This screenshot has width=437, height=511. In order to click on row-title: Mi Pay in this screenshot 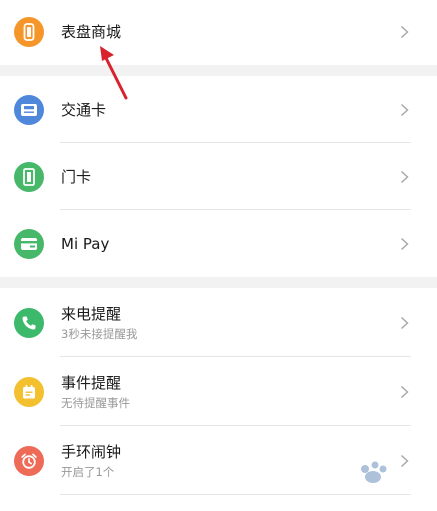, I will do `click(85, 243)`.